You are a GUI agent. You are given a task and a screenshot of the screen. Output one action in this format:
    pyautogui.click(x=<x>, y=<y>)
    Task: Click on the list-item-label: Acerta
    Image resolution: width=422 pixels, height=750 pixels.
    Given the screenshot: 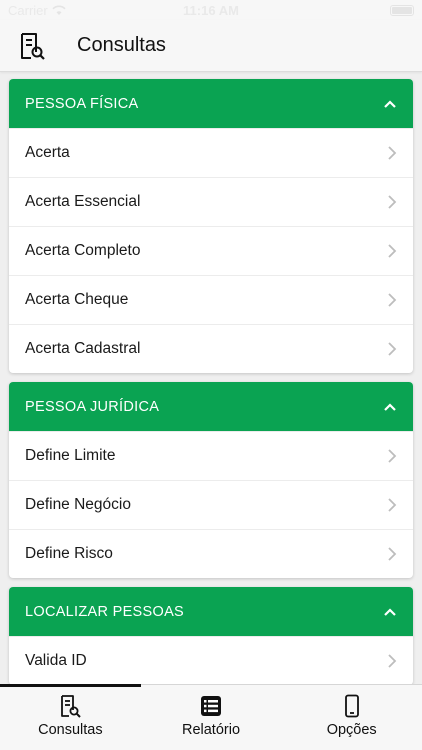 What is the action you would take?
    pyautogui.click(x=47, y=152)
    